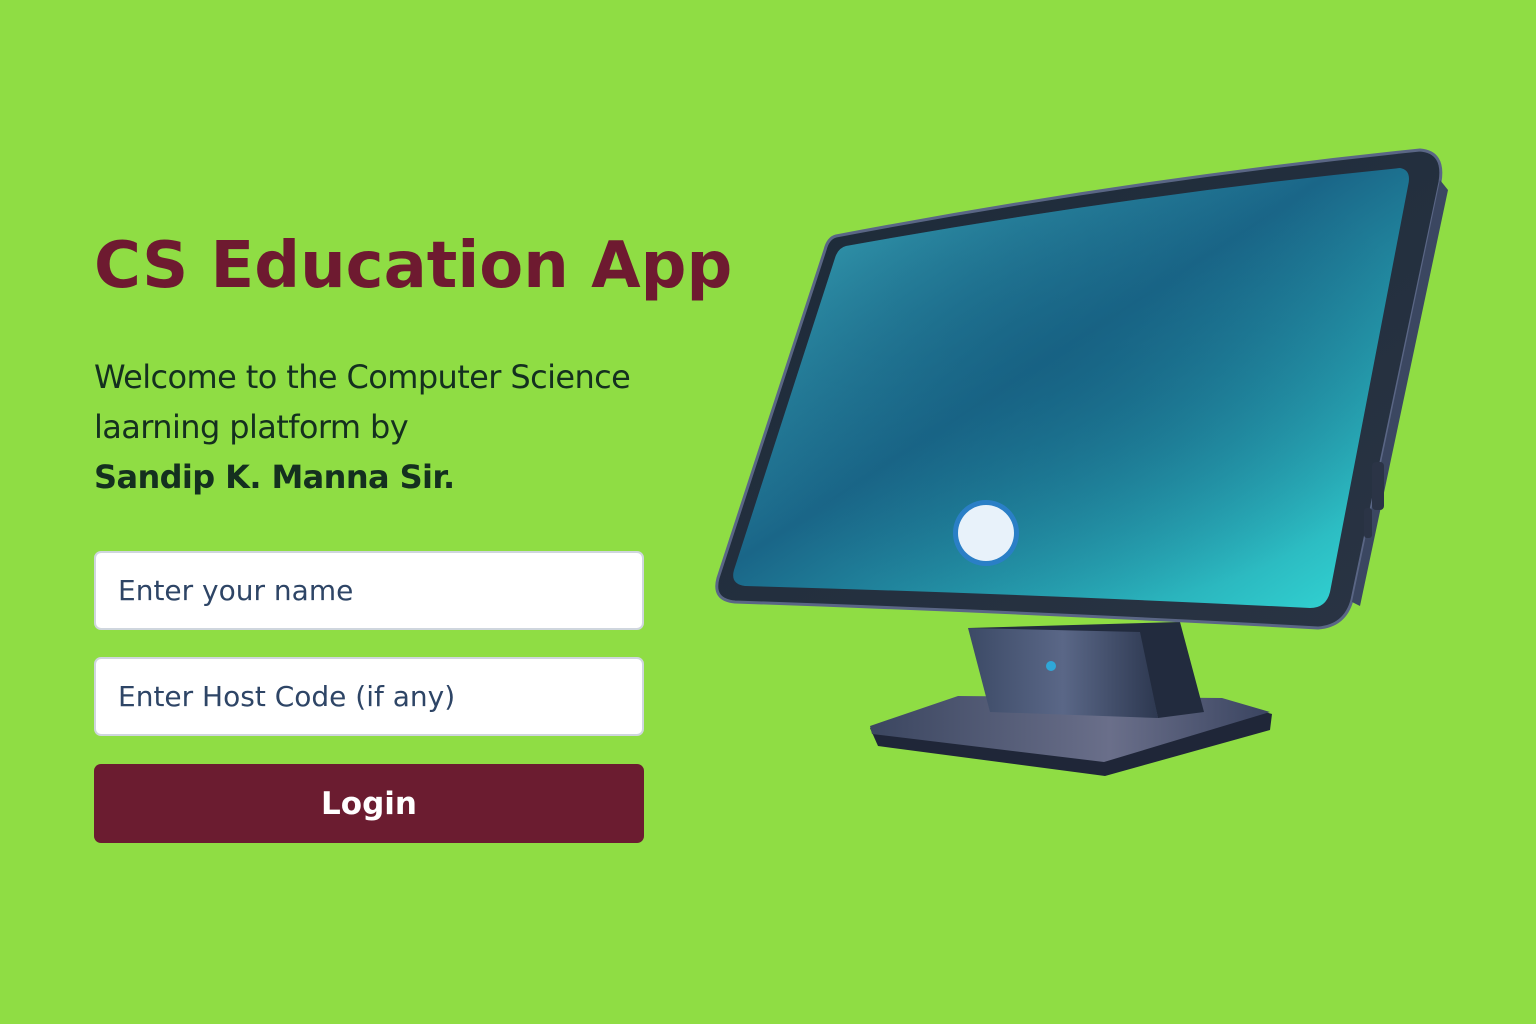  I want to click on welcome-author: Sandip K. Manna Sir., so click(274, 477).